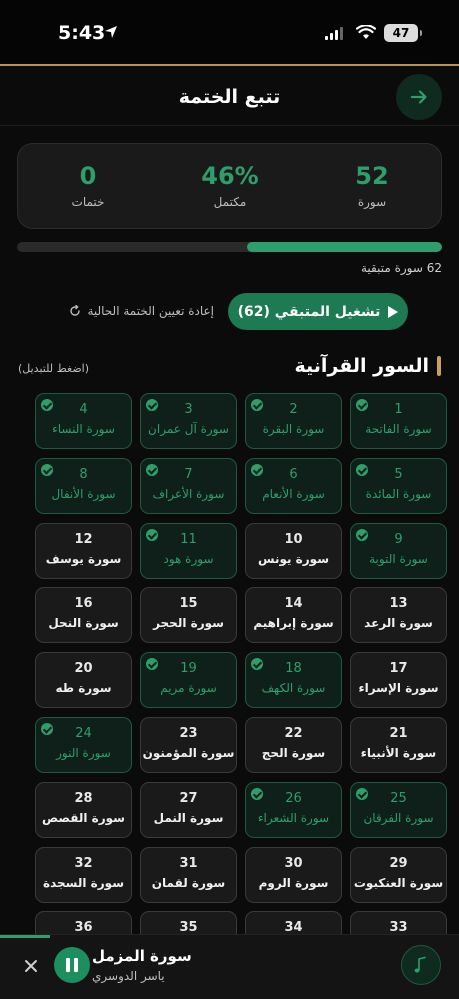 Image resolution: width=459 pixels, height=999 pixels. Describe the element at coordinates (188, 623) in the screenshot. I see `surah-name: سورة الحجر` at that location.